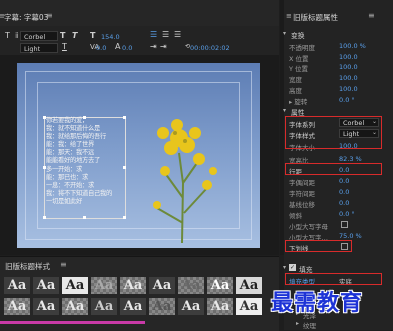  I want to click on font-size-value: 154.0, so click(110, 37).